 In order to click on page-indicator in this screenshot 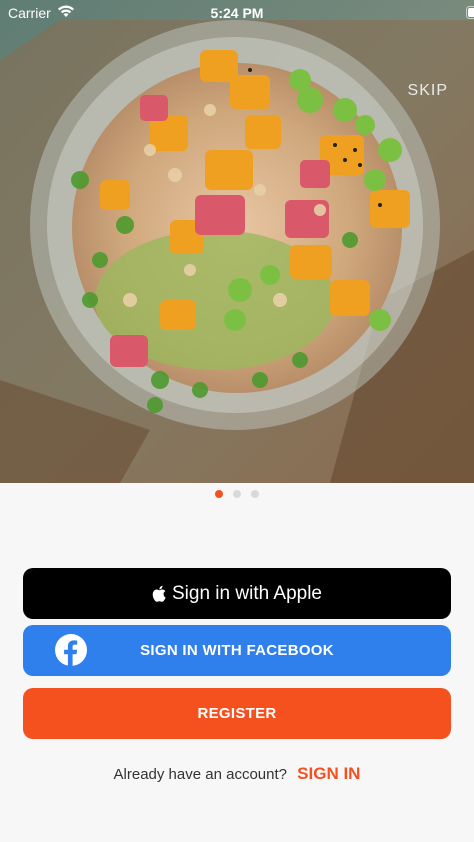, I will do `click(237, 494)`.